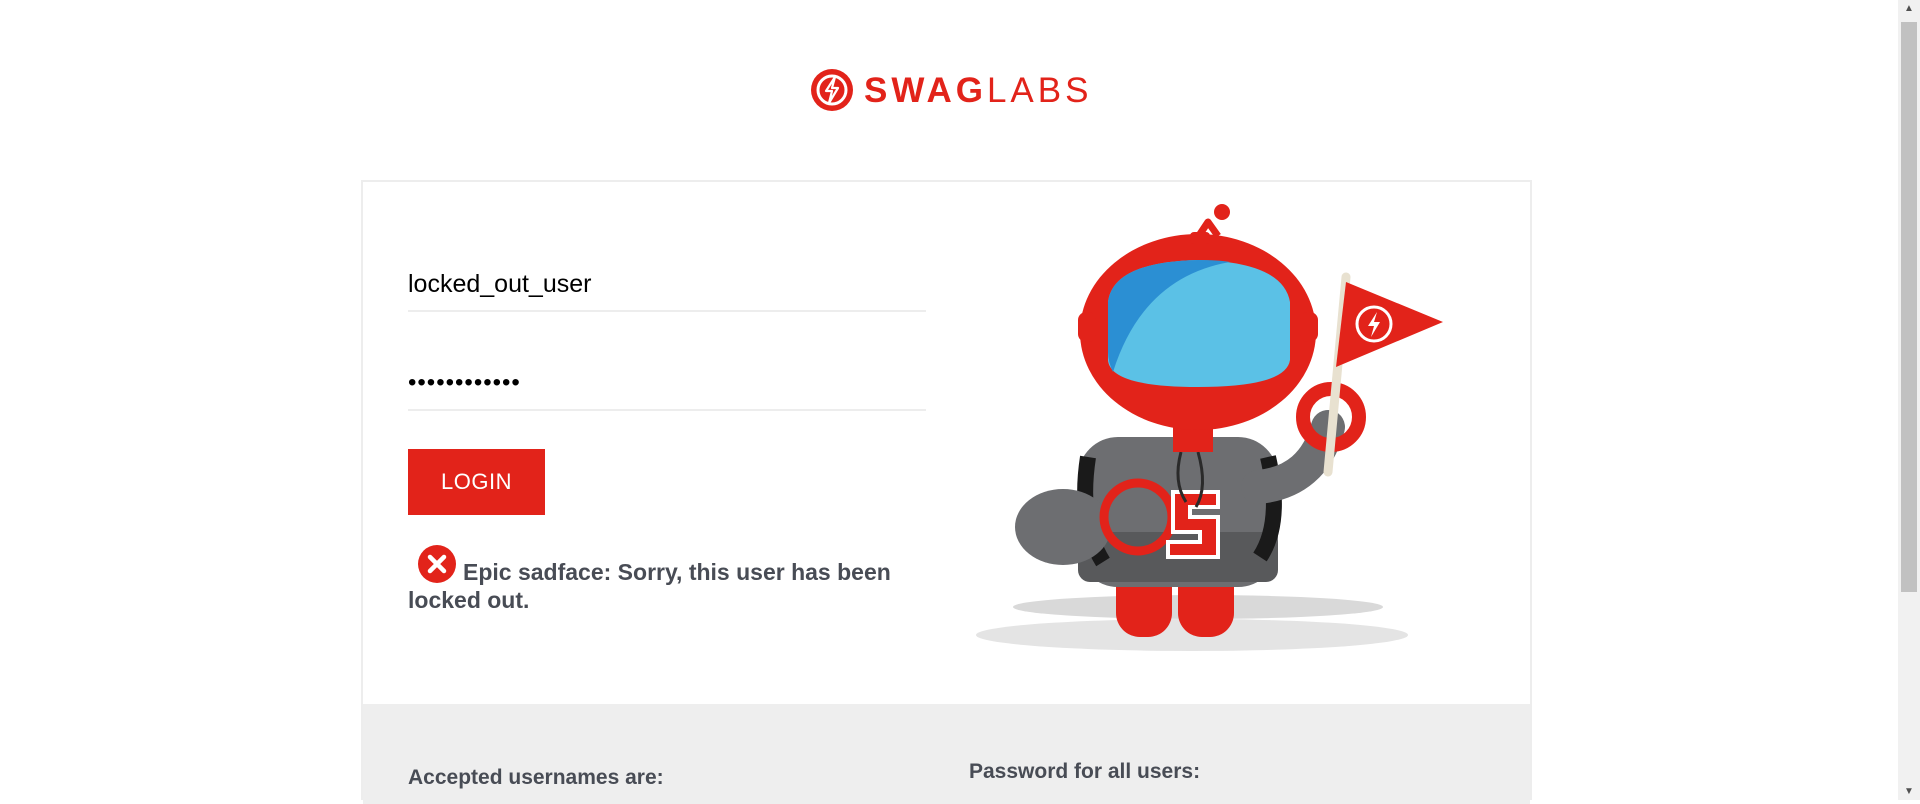 The image size is (1920, 804). I want to click on password-info-heading: Password for all users:, so click(1085, 771).